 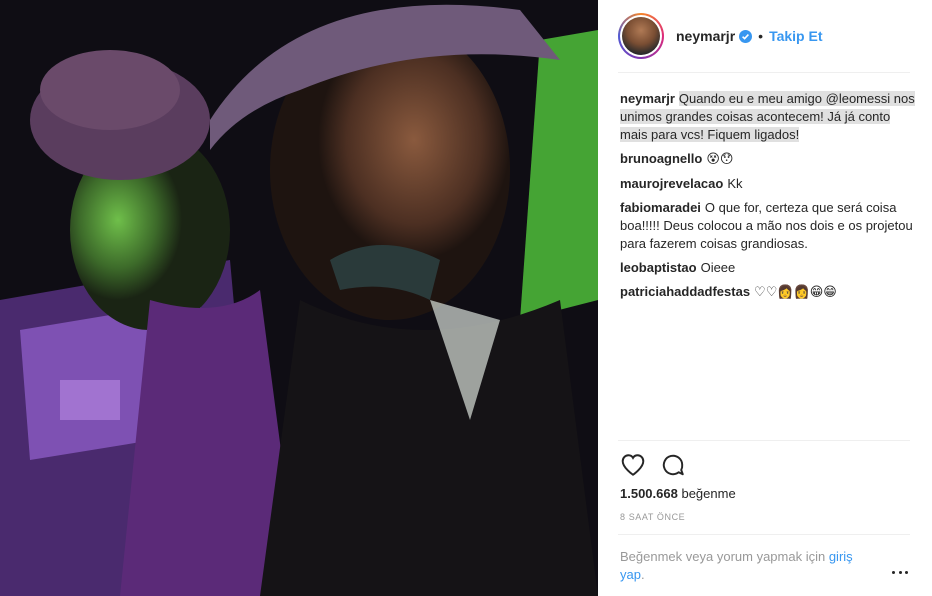 What do you see at coordinates (641, 36) in the screenshot?
I see `avatar` at bounding box center [641, 36].